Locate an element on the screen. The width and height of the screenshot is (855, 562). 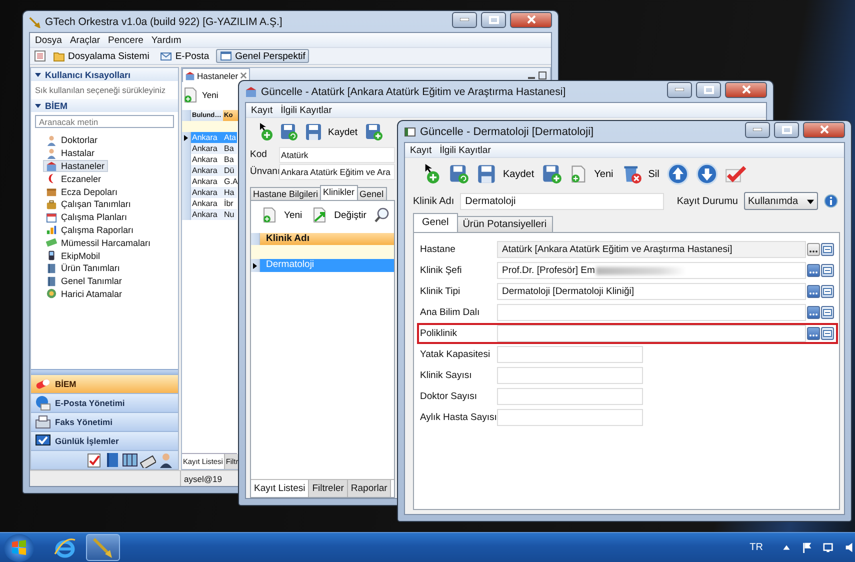
menu-item: Araçlar is located at coordinates (85, 40).